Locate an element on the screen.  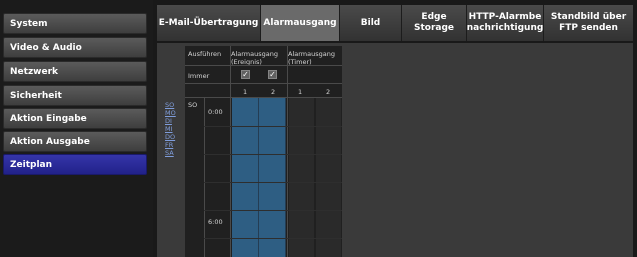
day-link-di: DI is located at coordinates (172, 121).